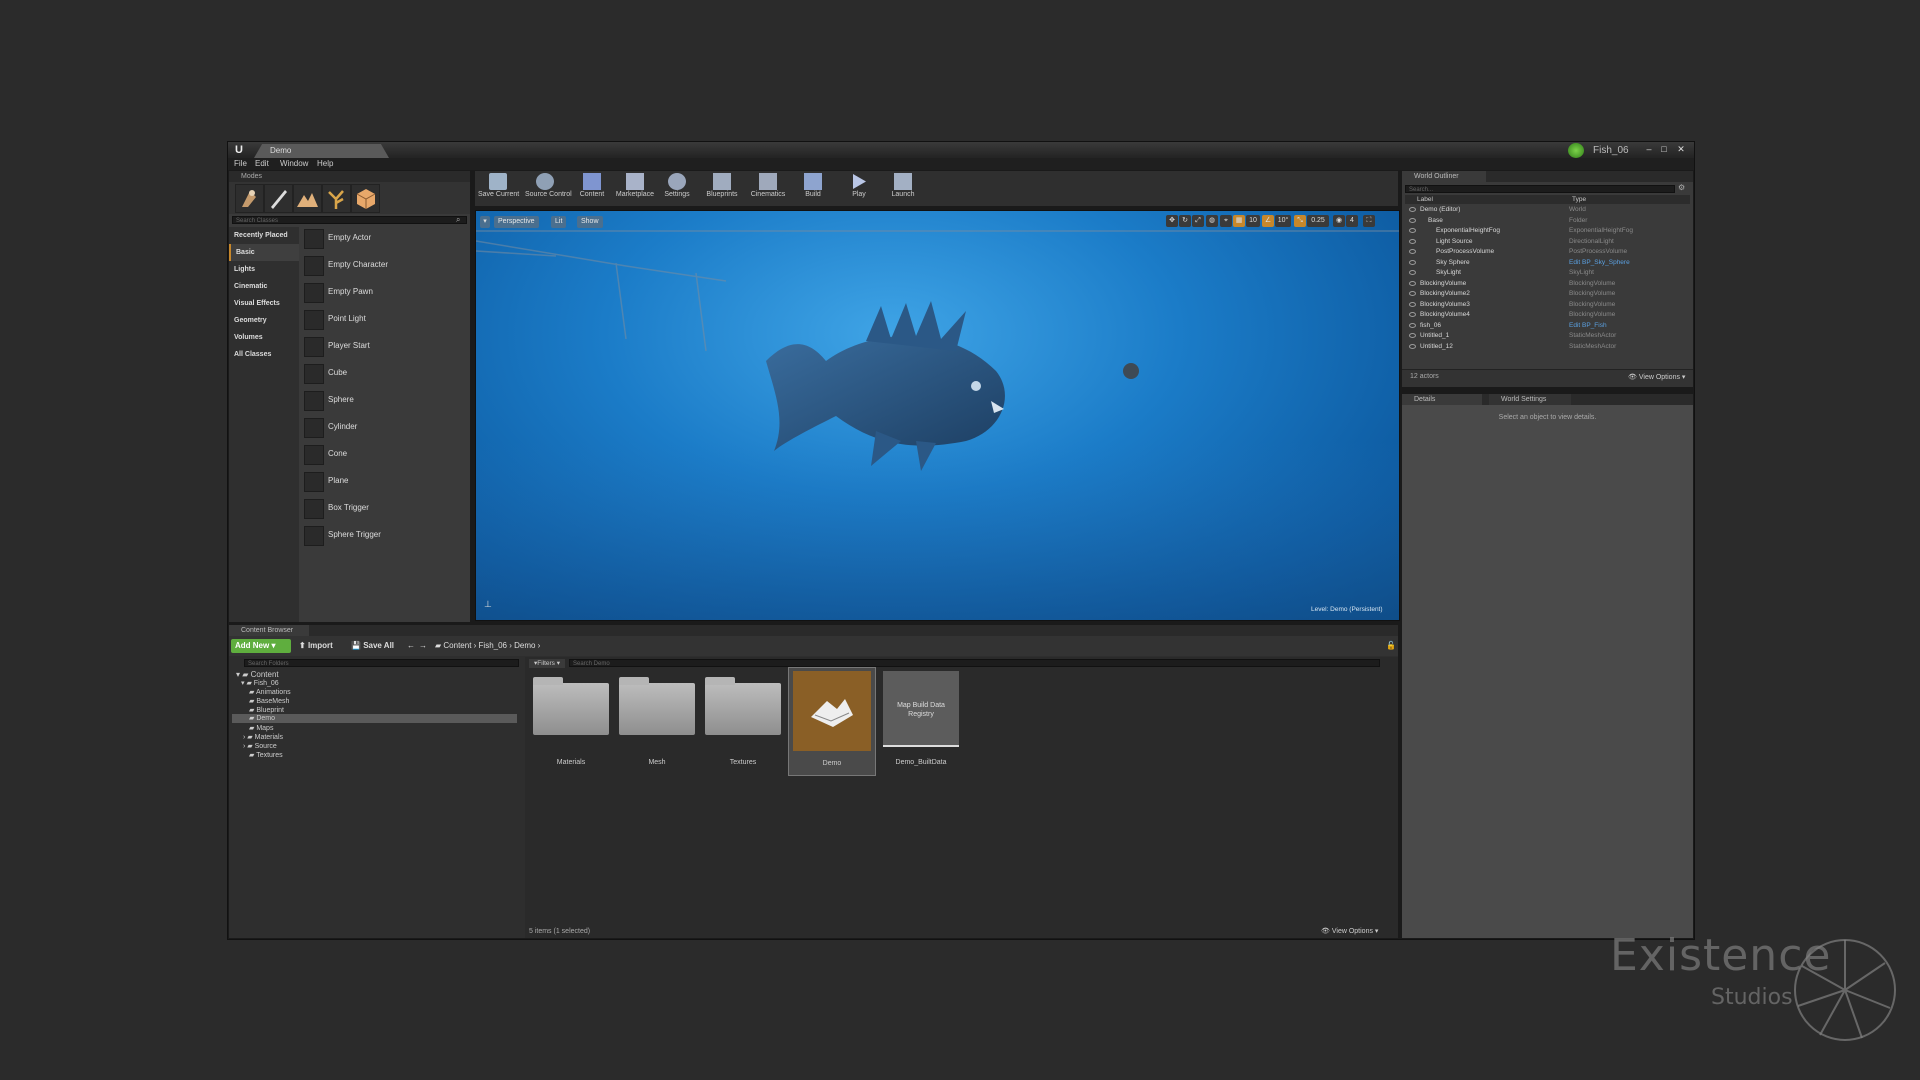 The height and width of the screenshot is (1080, 1920). What do you see at coordinates (1391, 646) in the screenshot?
I see `lock-icon: 🔓` at bounding box center [1391, 646].